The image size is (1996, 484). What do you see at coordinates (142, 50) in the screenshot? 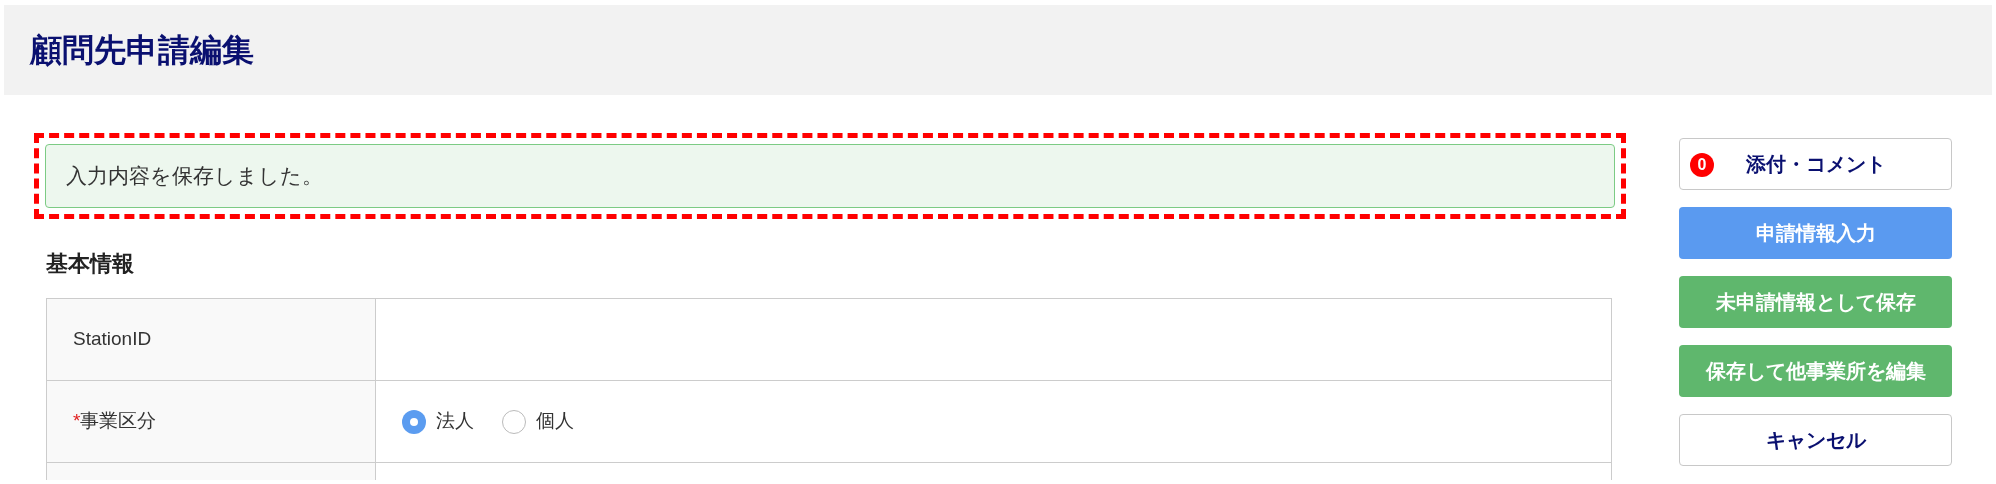
I see `page-title: 顧問先申請編集` at bounding box center [142, 50].